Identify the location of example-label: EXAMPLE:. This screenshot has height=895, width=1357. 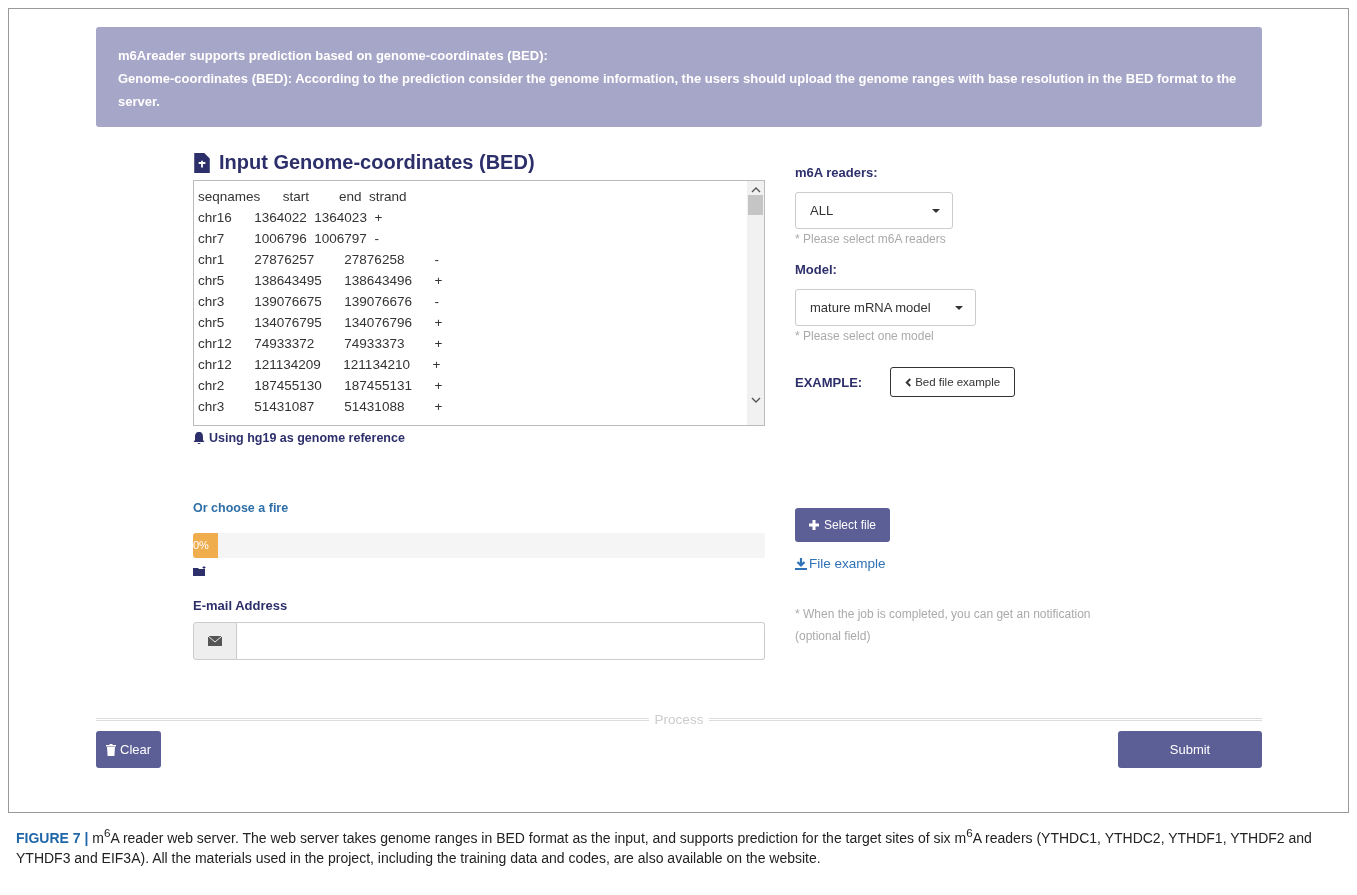
(829, 382).